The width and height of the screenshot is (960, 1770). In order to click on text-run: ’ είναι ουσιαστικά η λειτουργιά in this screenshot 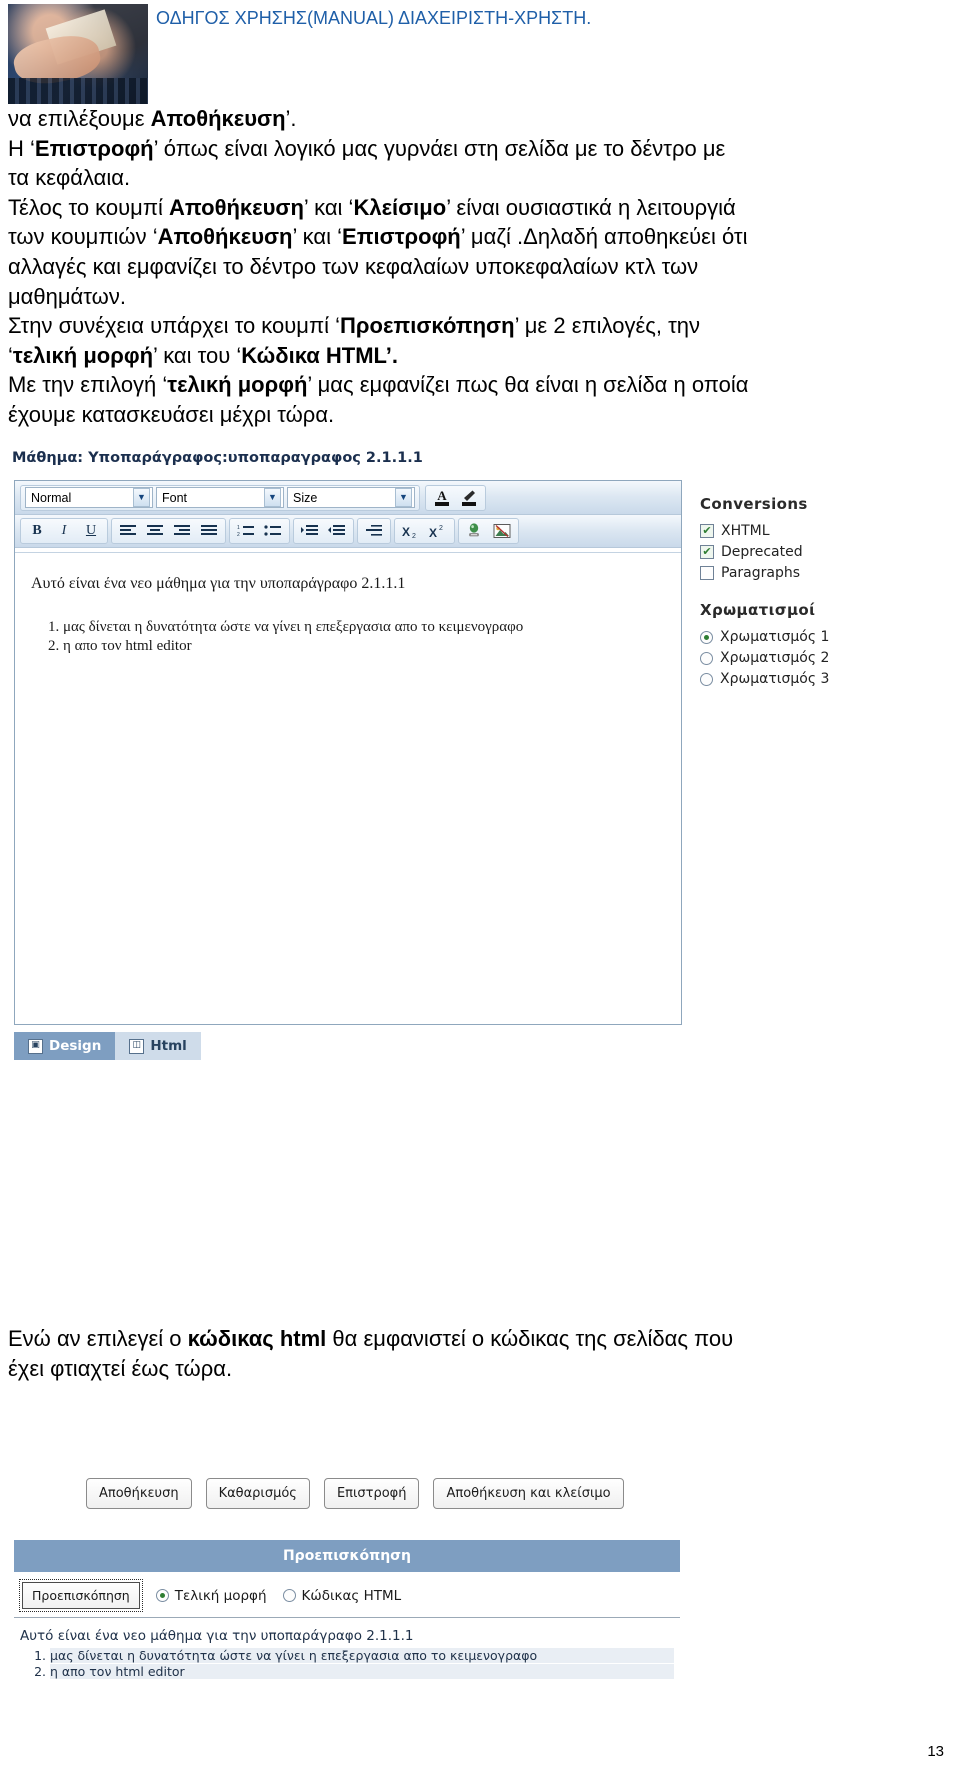, I will do `click(591, 207)`.